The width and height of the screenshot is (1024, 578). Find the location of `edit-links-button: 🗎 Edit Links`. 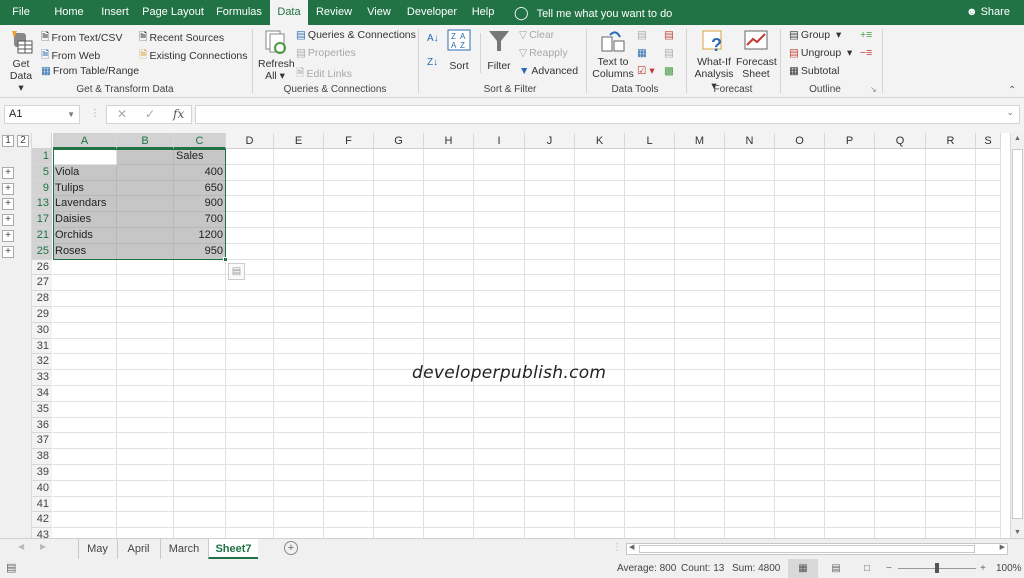

edit-links-button: 🗎 Edit Links is located at coordinates (324, 74).